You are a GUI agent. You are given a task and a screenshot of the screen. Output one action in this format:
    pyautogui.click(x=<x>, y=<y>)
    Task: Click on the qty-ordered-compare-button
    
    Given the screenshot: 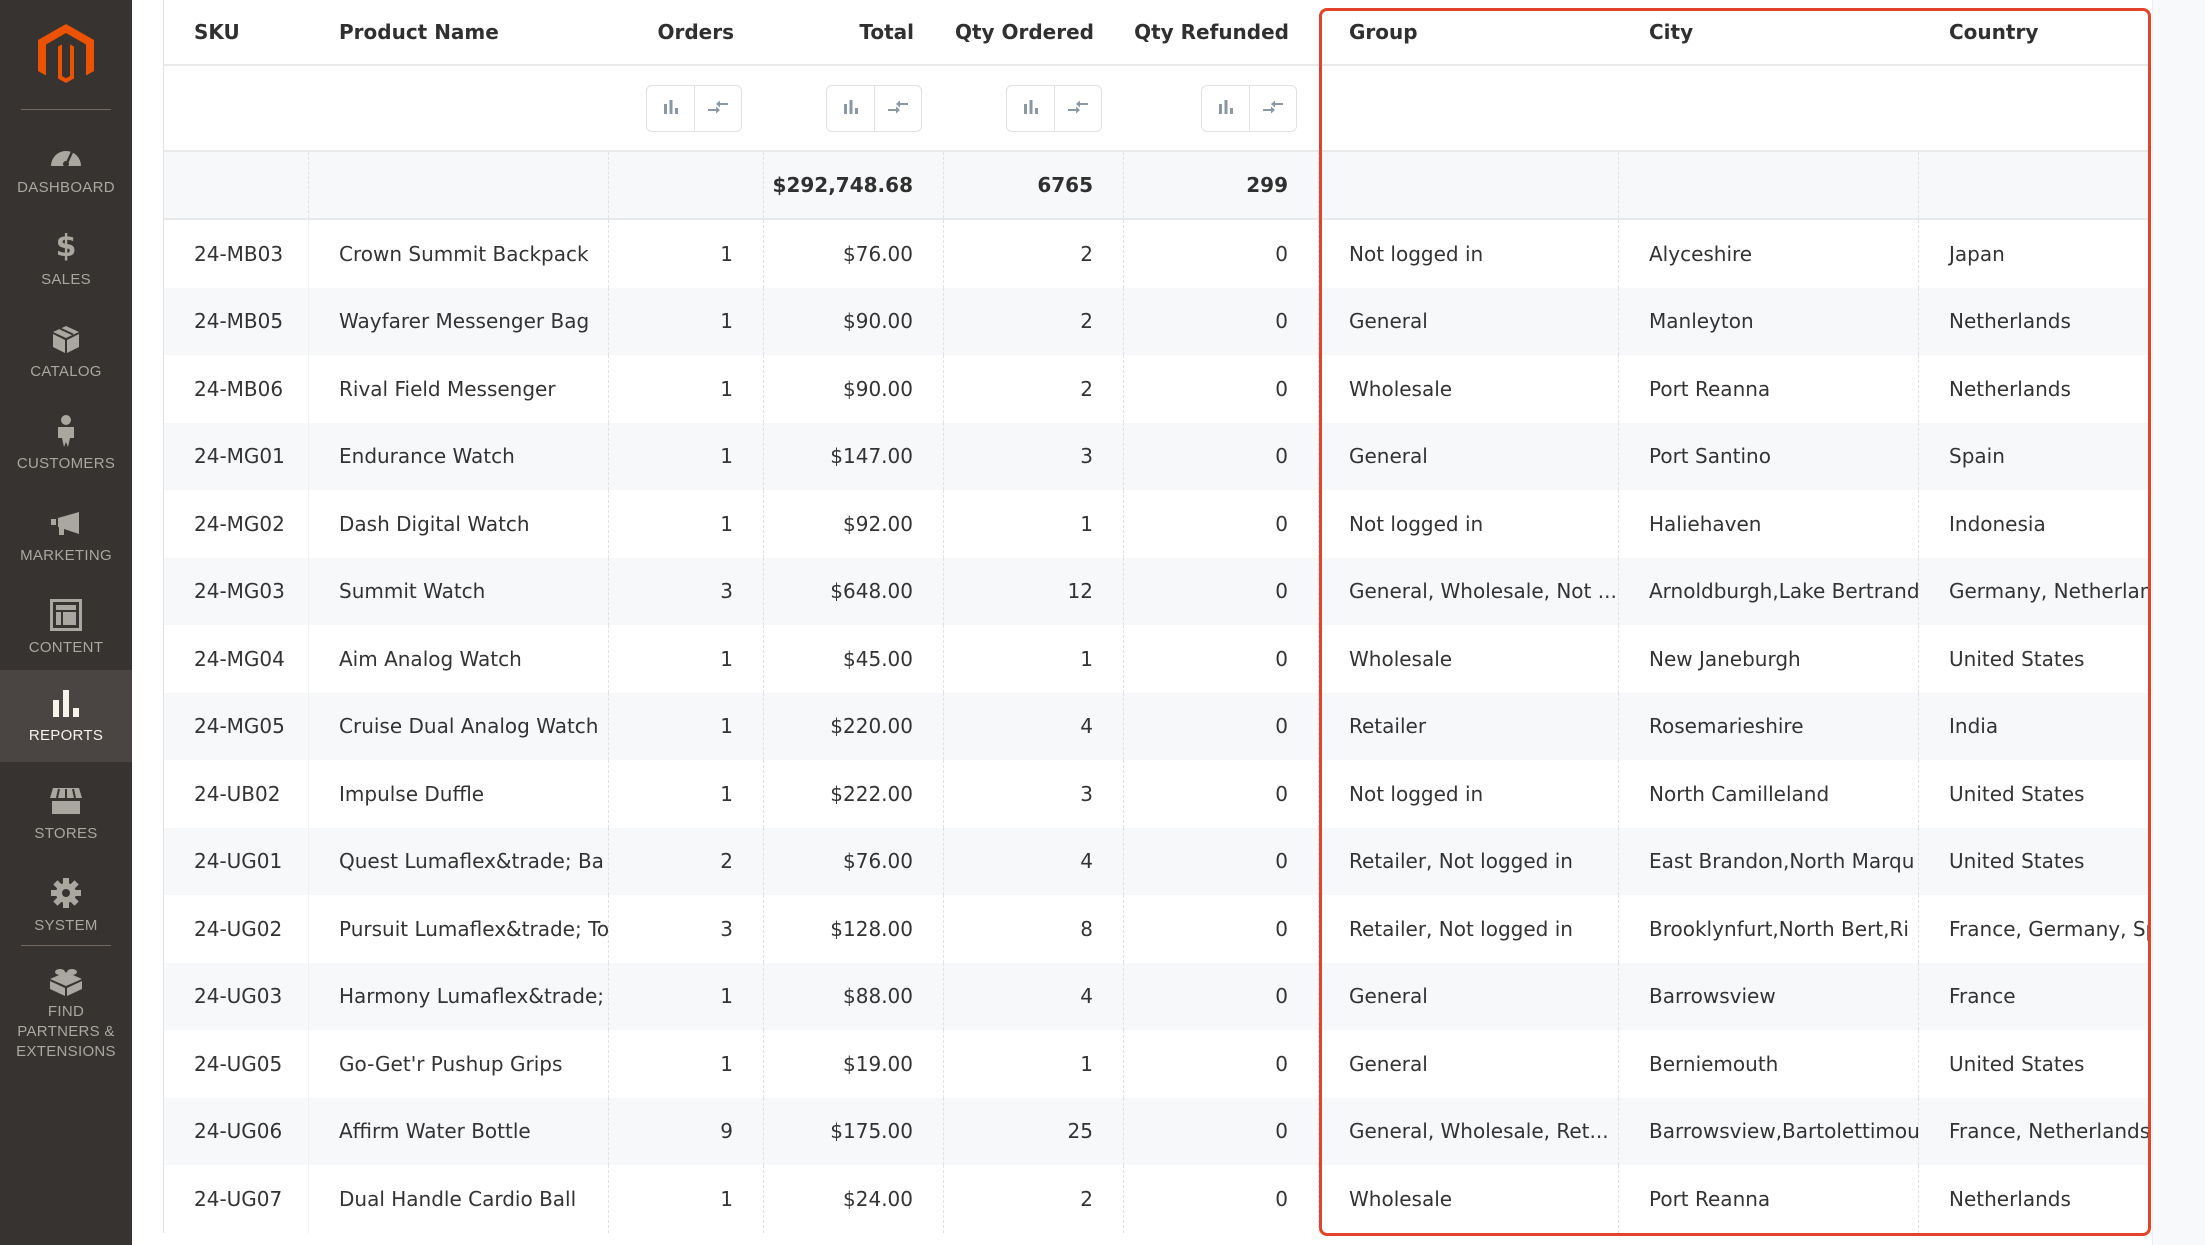 What is the action you would take?
    pyautogui.click(x=1077, y=108)
    